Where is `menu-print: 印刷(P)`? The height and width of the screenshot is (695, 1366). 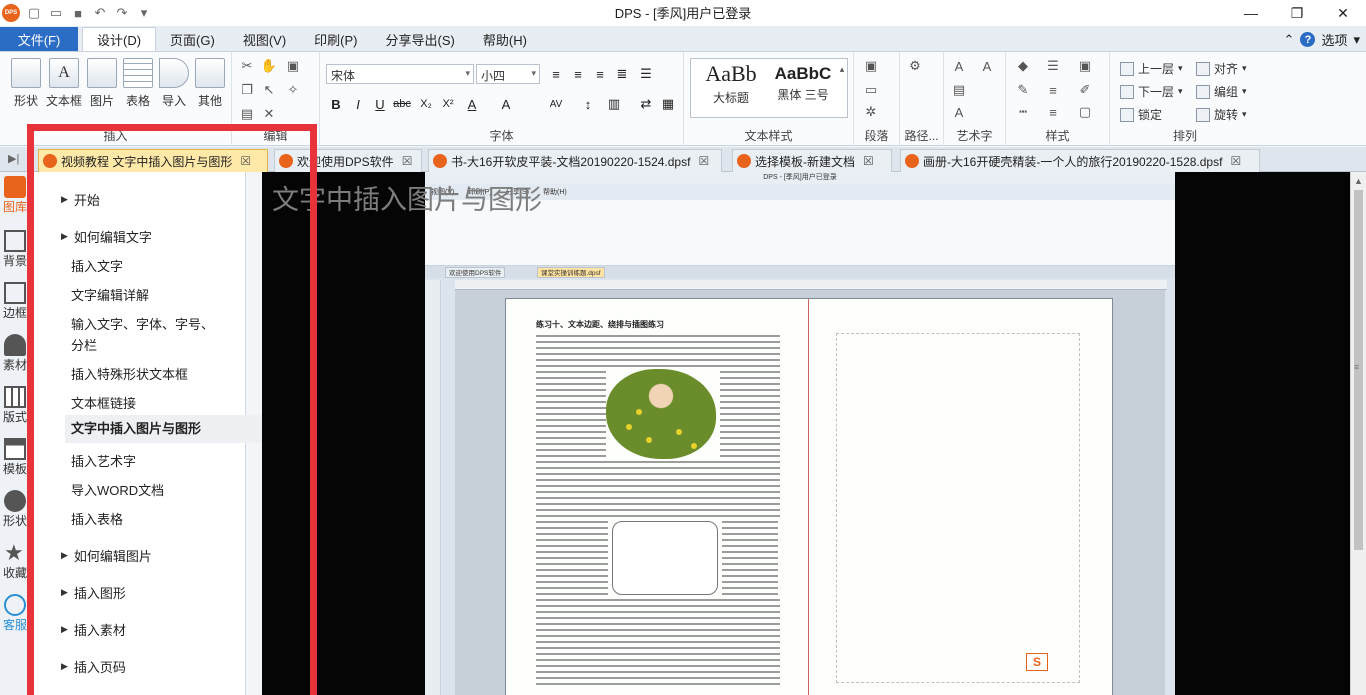 menu-print: 印刷(P) is located at coordinates (335, 39).